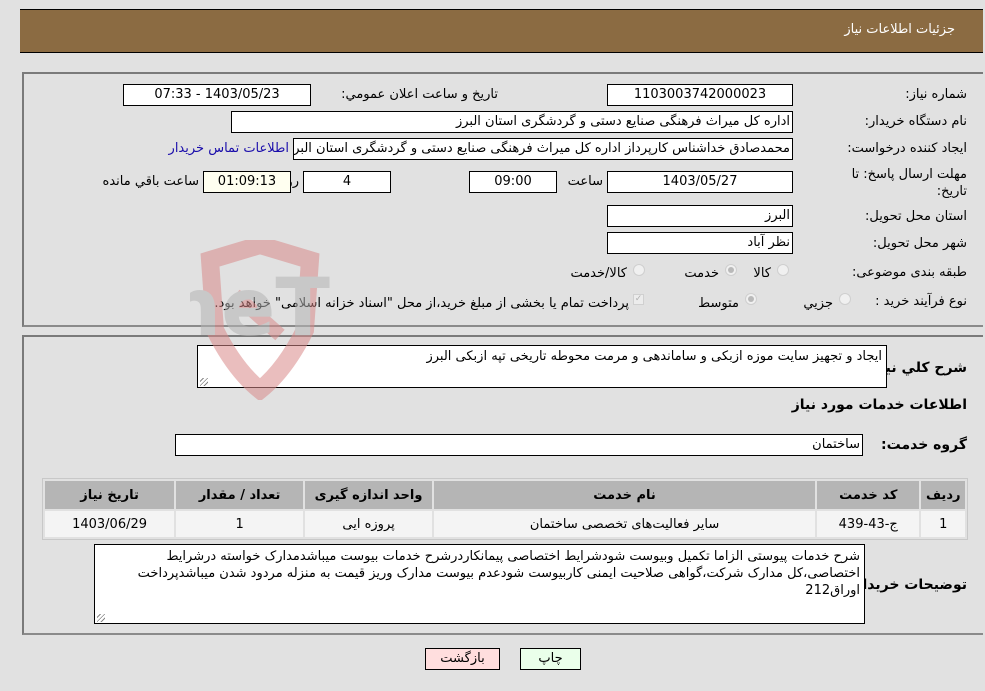  What do you see at coordinates (217, 95) in the screenshot?
I see `announce-datetime-field: 1403/05/23 - 07:33` at bounding box center [217, 95].